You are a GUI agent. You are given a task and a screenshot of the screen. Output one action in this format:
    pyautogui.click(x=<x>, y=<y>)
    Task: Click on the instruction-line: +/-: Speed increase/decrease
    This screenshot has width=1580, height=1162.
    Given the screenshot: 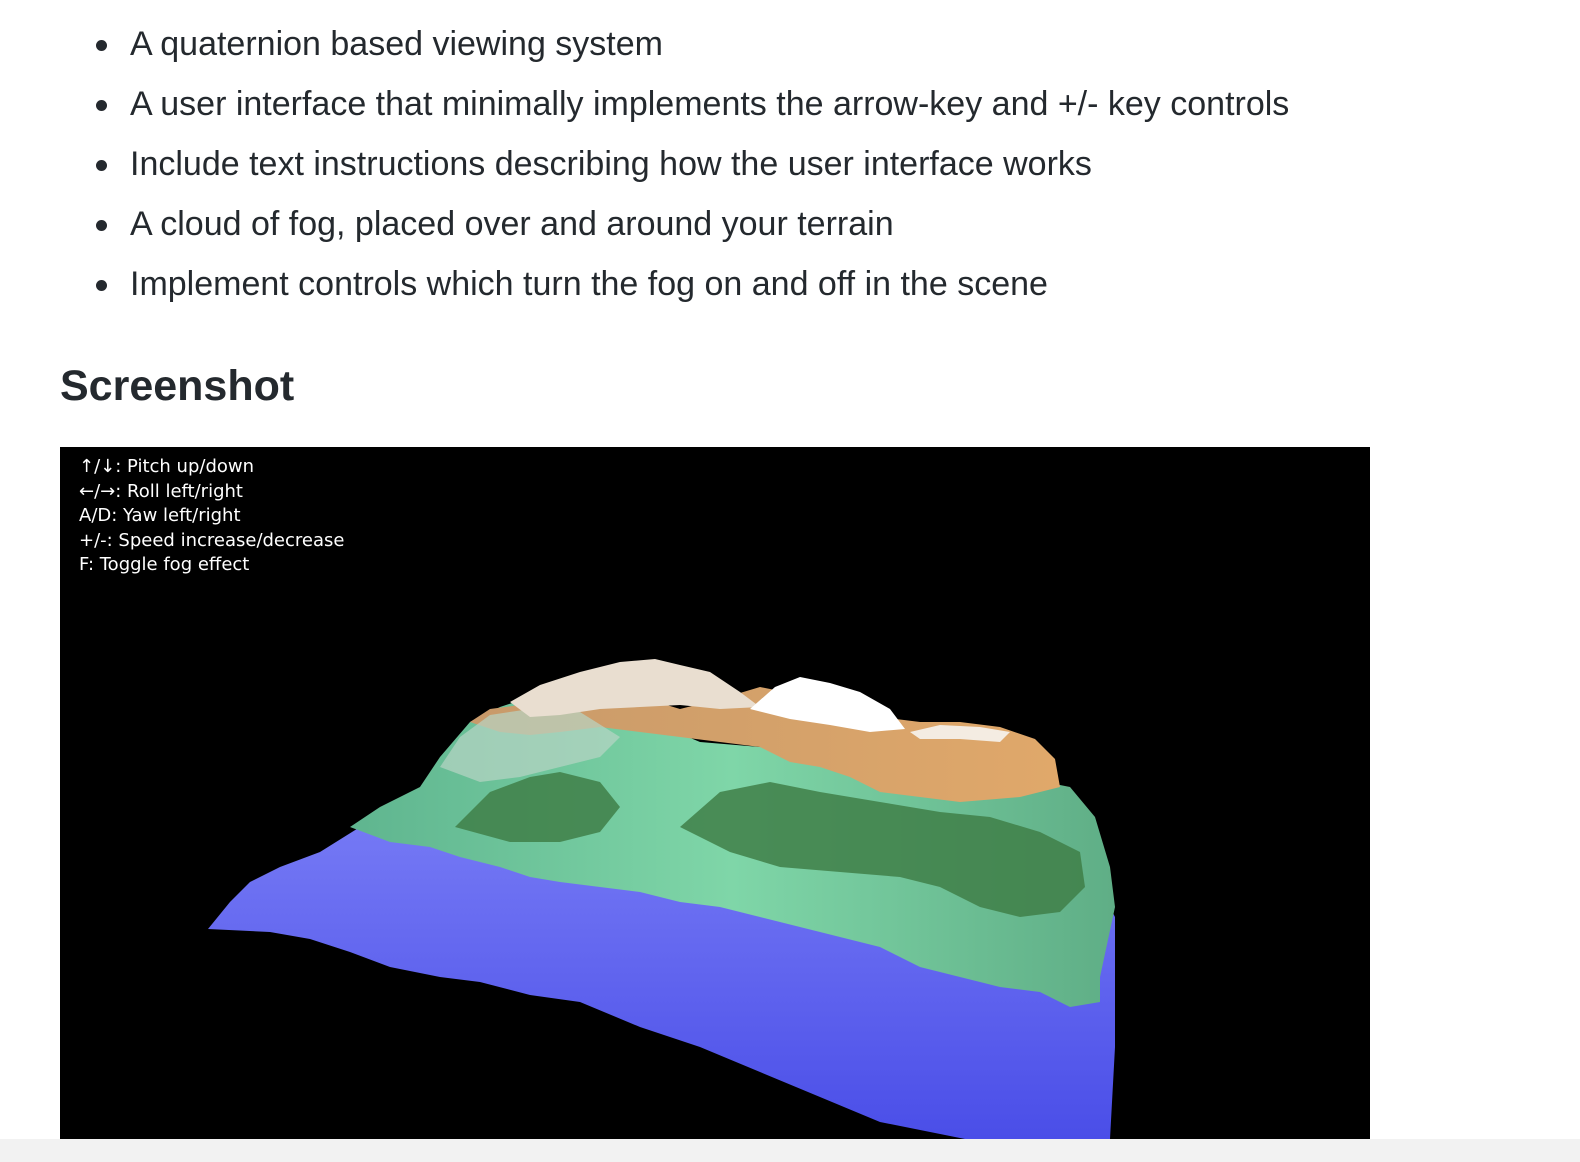 What is the action you would take?
    pyautogui.click(x=212, y=540)
    